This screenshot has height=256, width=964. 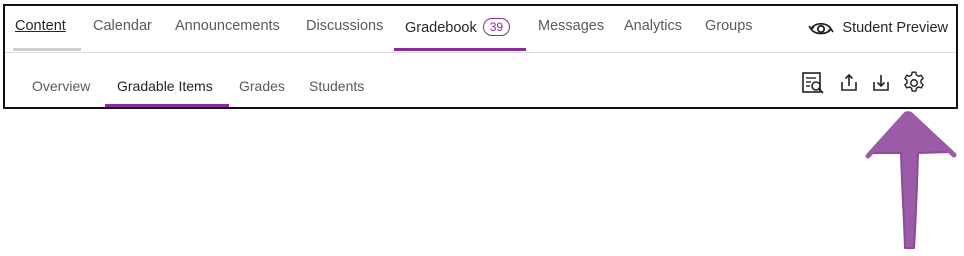 What do you see at coordinates (911, 180) in the screenshot?
I see `arrow-up-icon` at bounding box center [911, 180].